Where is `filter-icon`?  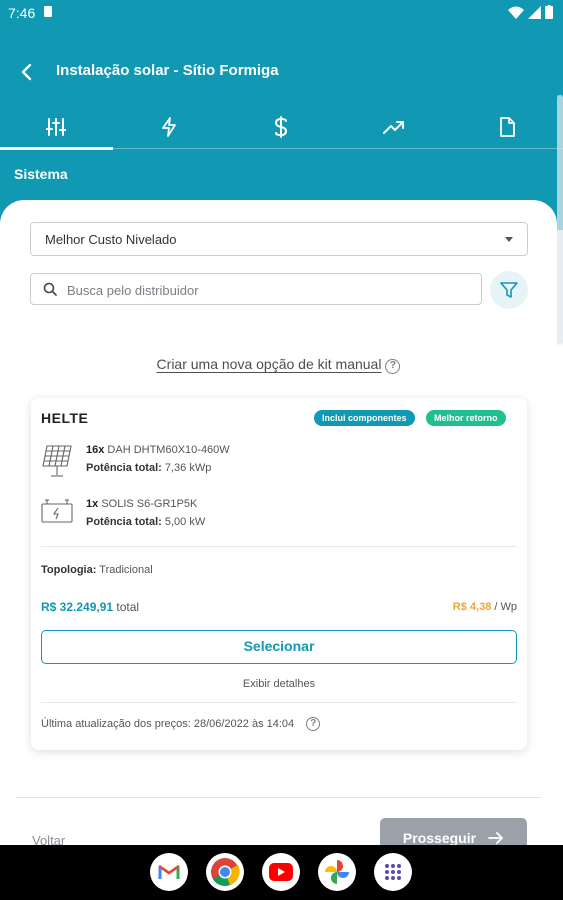
filter-icon is located at coordinates (509, 290).